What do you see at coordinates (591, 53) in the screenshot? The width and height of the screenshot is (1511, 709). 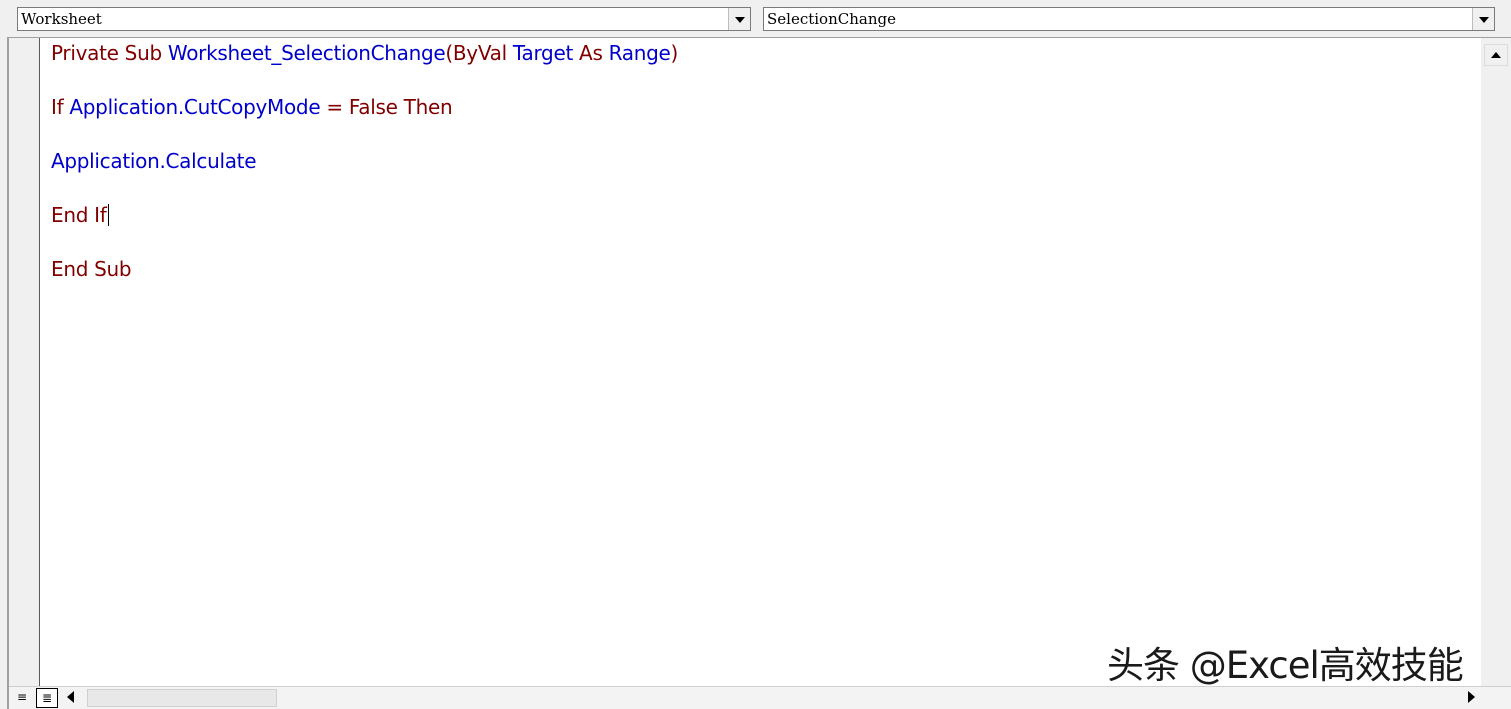 I see `keyword-token: As` at bounding box center [591, 53].